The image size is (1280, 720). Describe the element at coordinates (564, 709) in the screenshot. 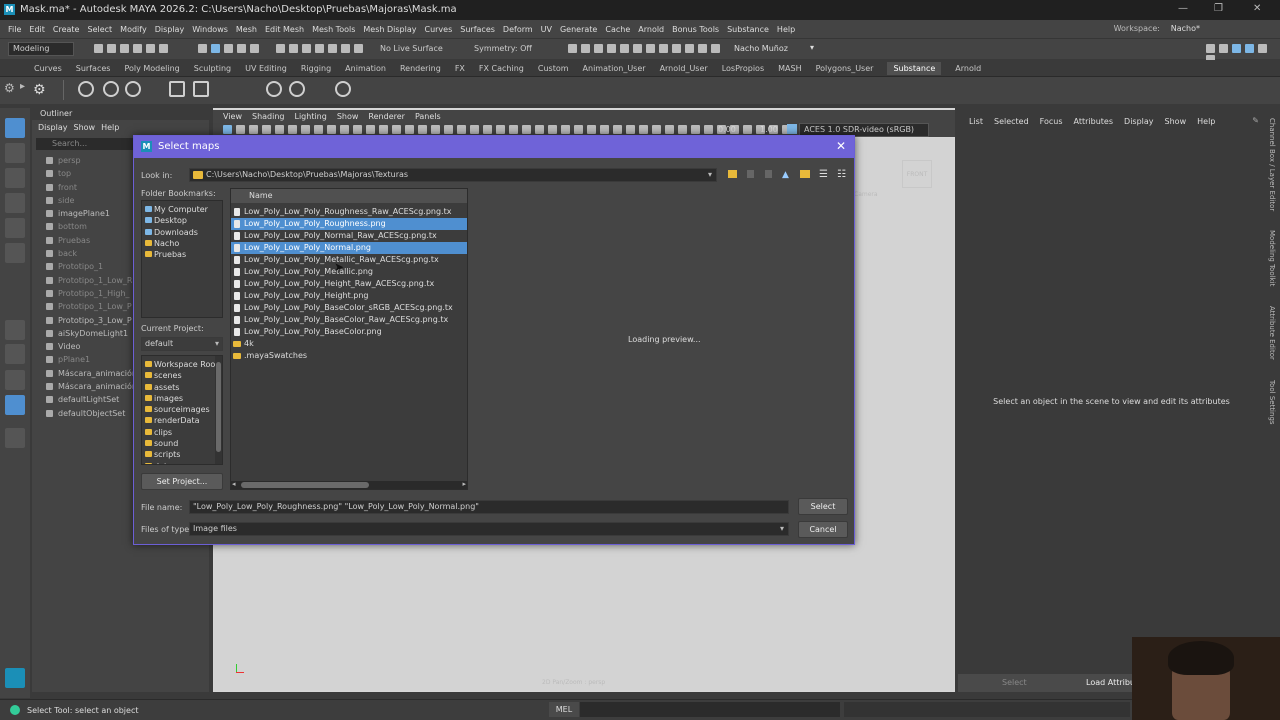

I see `mel-label: MEL` at that location.